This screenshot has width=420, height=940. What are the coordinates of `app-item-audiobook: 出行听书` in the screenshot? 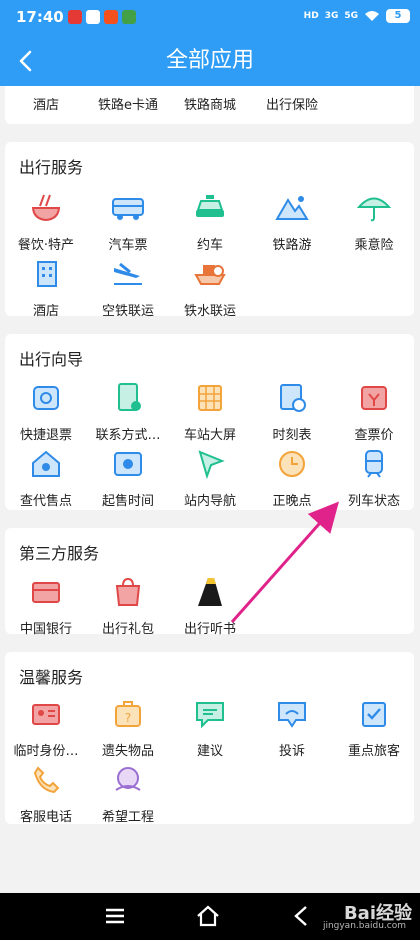 It's located at (210, 606).